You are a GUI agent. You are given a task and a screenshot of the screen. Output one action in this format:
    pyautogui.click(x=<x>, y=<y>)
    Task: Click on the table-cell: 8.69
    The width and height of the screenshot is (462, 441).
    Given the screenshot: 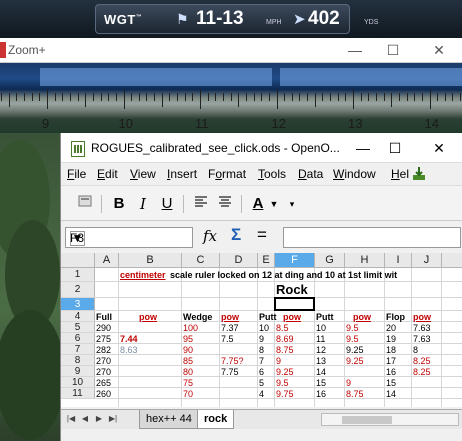 What is the action you would take?
    pyautogui.click(x=284, y=338)
    